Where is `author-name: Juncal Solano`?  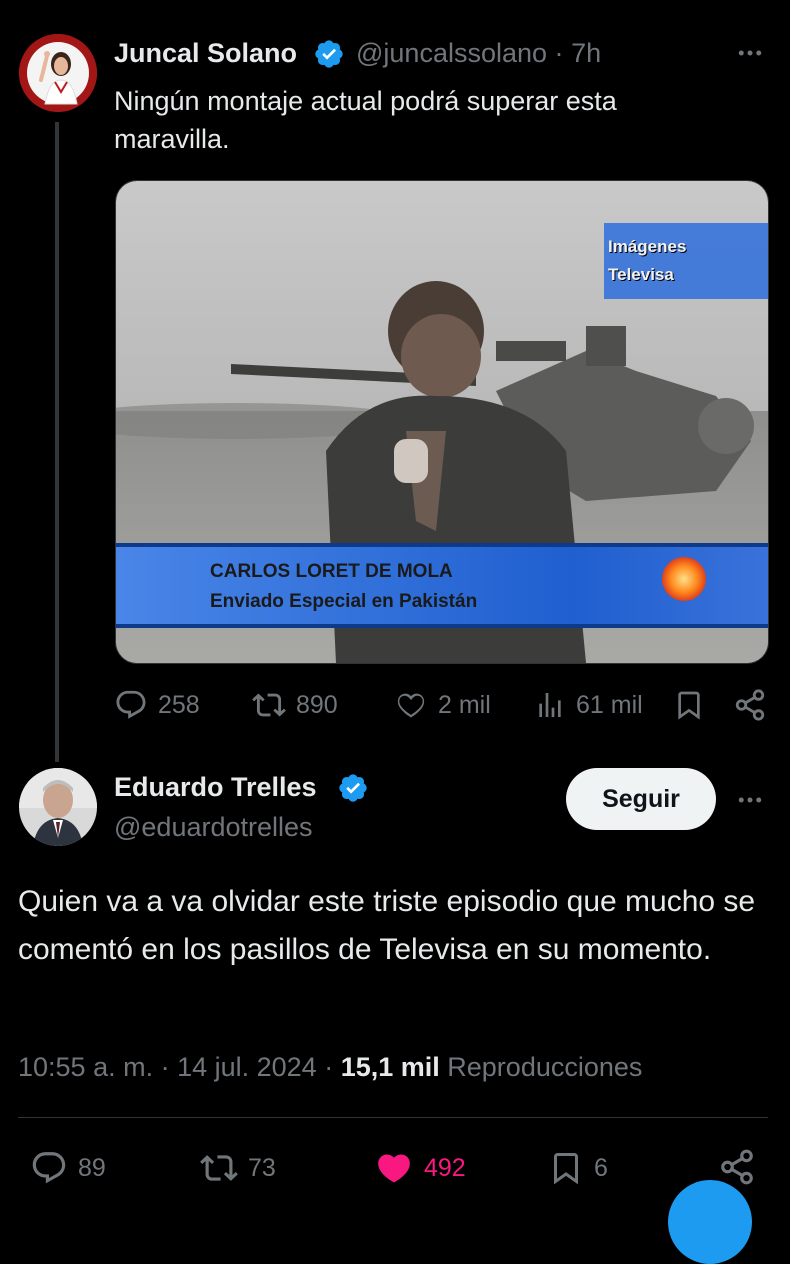 author-name: Juncal Solano is located at coordinates (205, 53).